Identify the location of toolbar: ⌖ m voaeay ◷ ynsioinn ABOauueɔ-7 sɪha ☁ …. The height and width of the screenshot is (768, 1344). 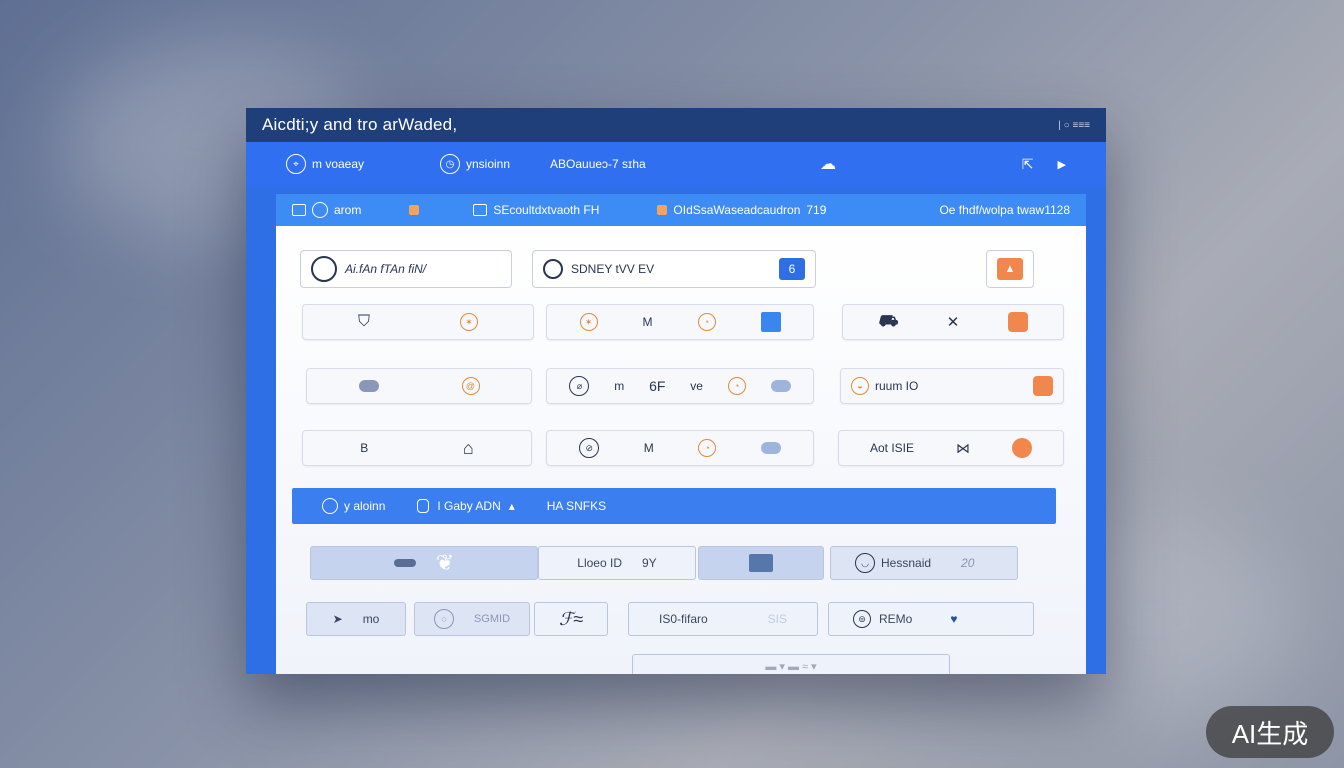
(676, 164).